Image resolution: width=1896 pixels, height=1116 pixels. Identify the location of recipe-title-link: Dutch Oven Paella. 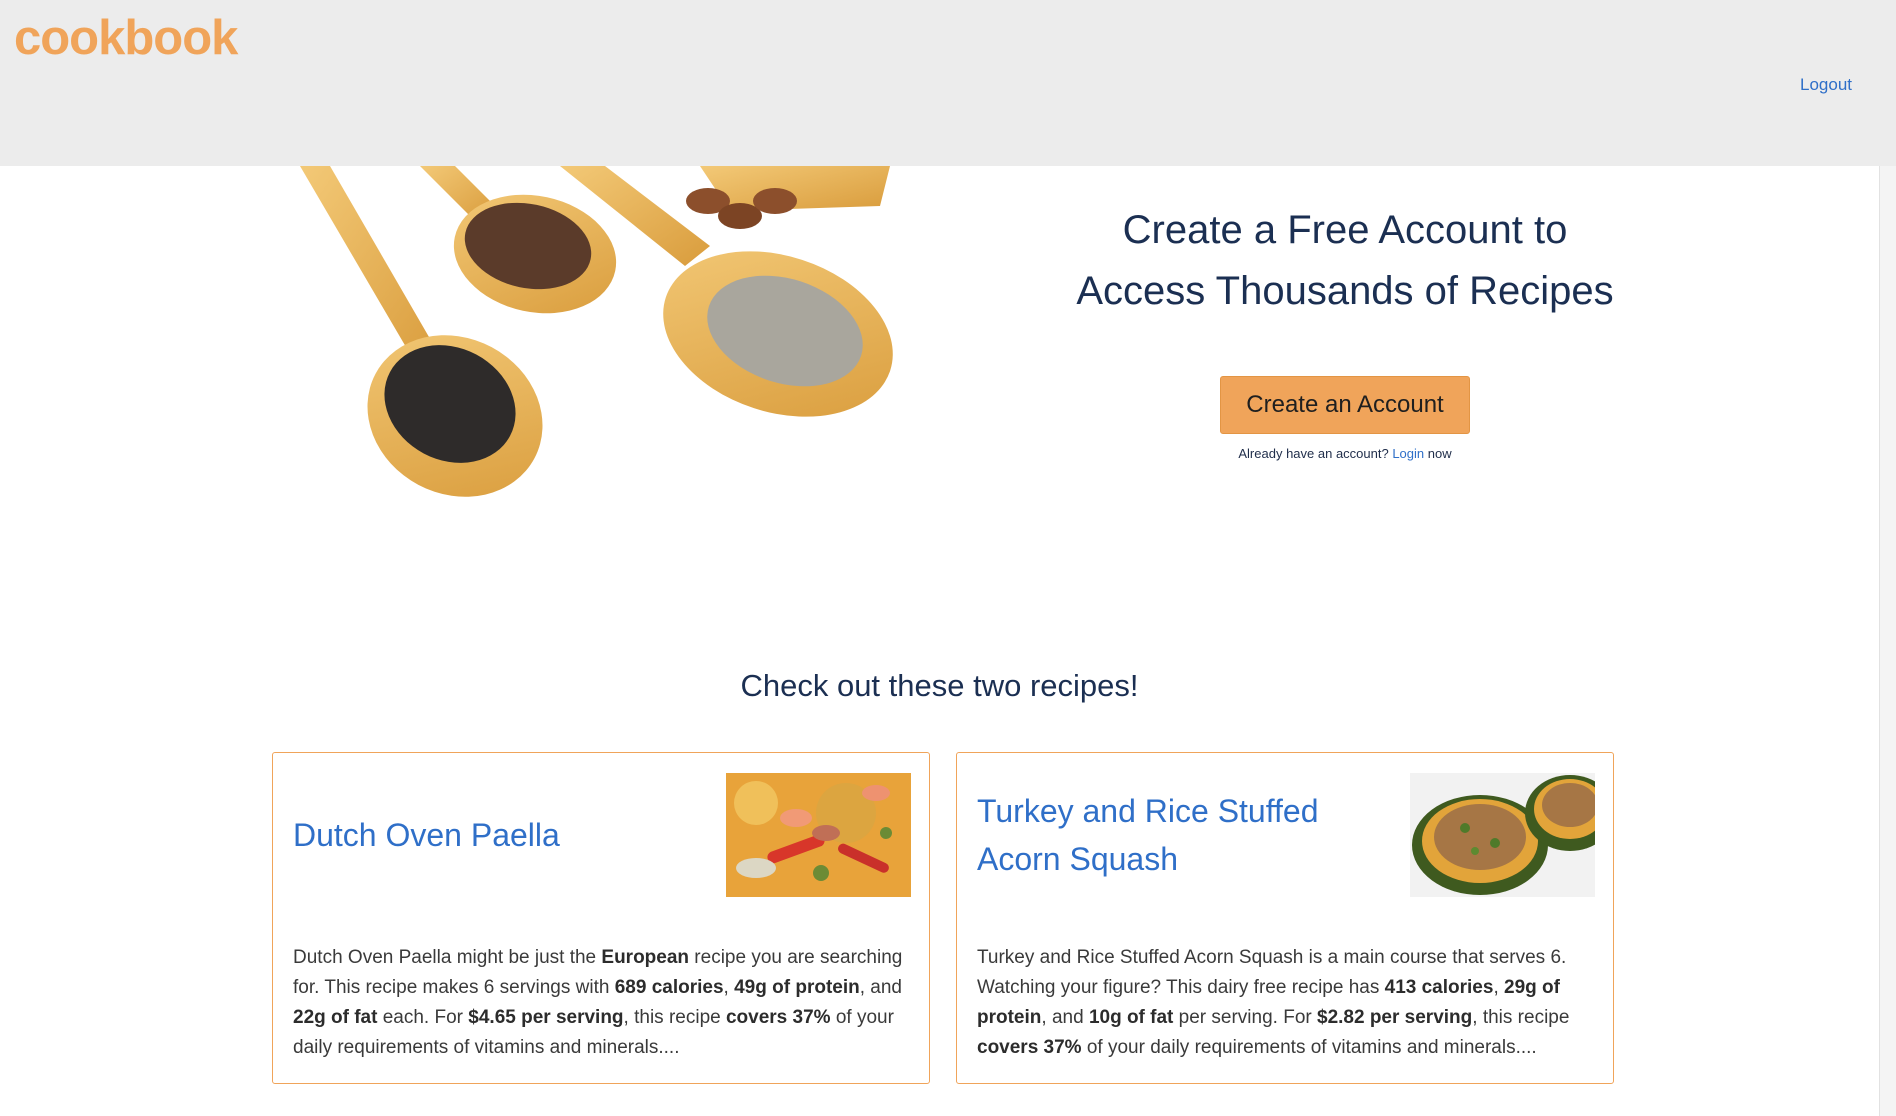
(426, 835).